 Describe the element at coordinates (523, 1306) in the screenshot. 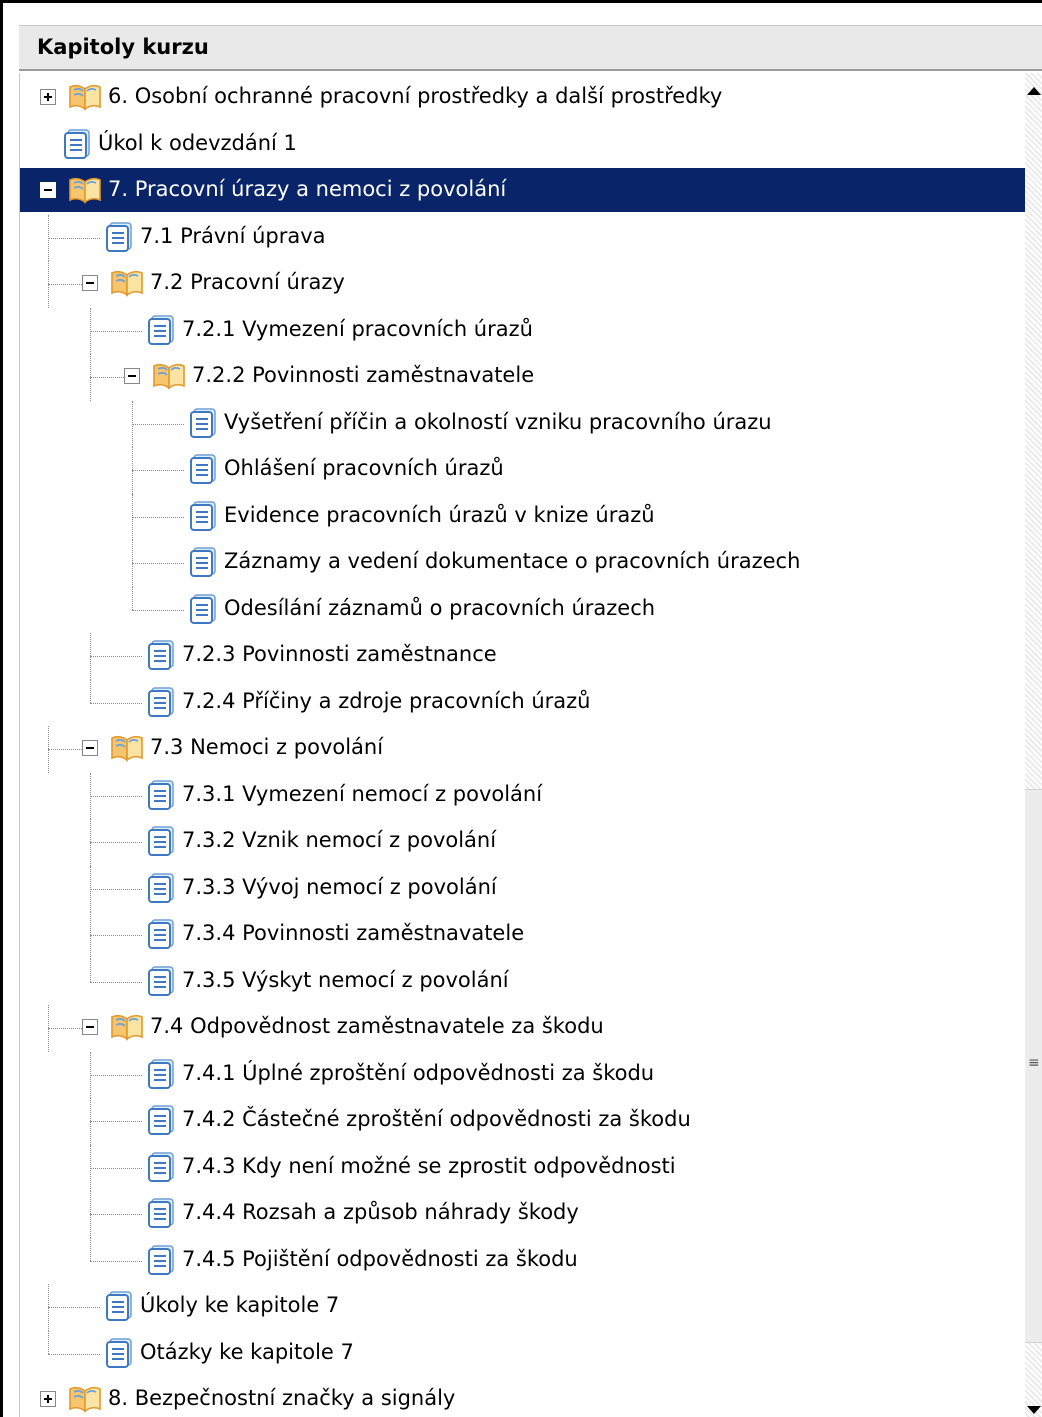

I see `tree-node: Úkoly ke kapitole 7` at that location.